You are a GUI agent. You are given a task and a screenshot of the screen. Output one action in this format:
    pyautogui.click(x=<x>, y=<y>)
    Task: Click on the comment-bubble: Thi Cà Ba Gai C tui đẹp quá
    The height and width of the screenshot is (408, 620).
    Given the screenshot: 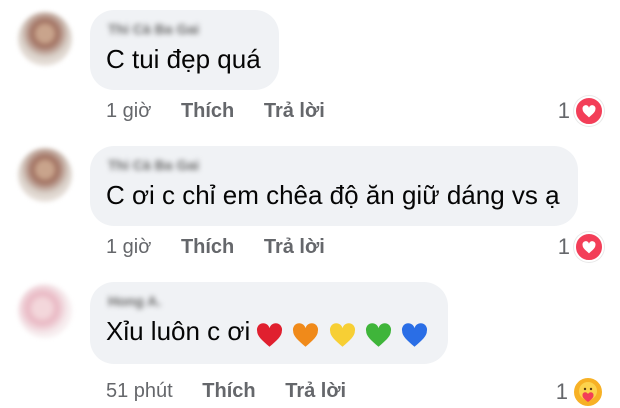 What is the action you would take?
    pyautogui.click(x=184, y=50)
    